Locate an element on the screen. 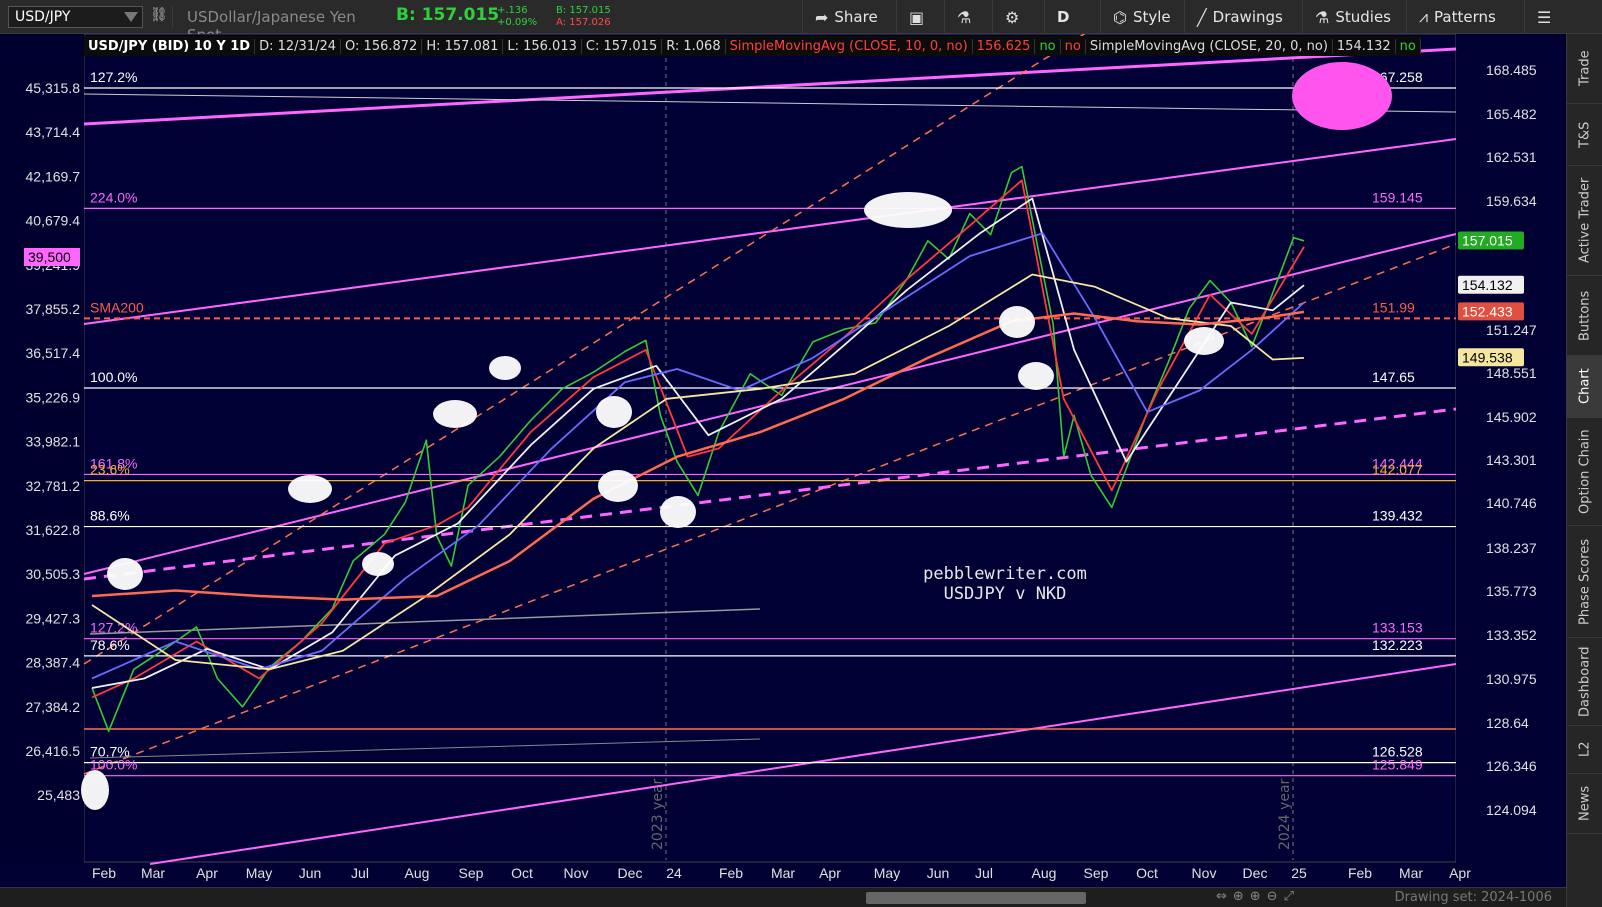 Image resolution: width=1602 pixels, height=907 pixels. style-label: Style is located at coordinates (1151, 17).